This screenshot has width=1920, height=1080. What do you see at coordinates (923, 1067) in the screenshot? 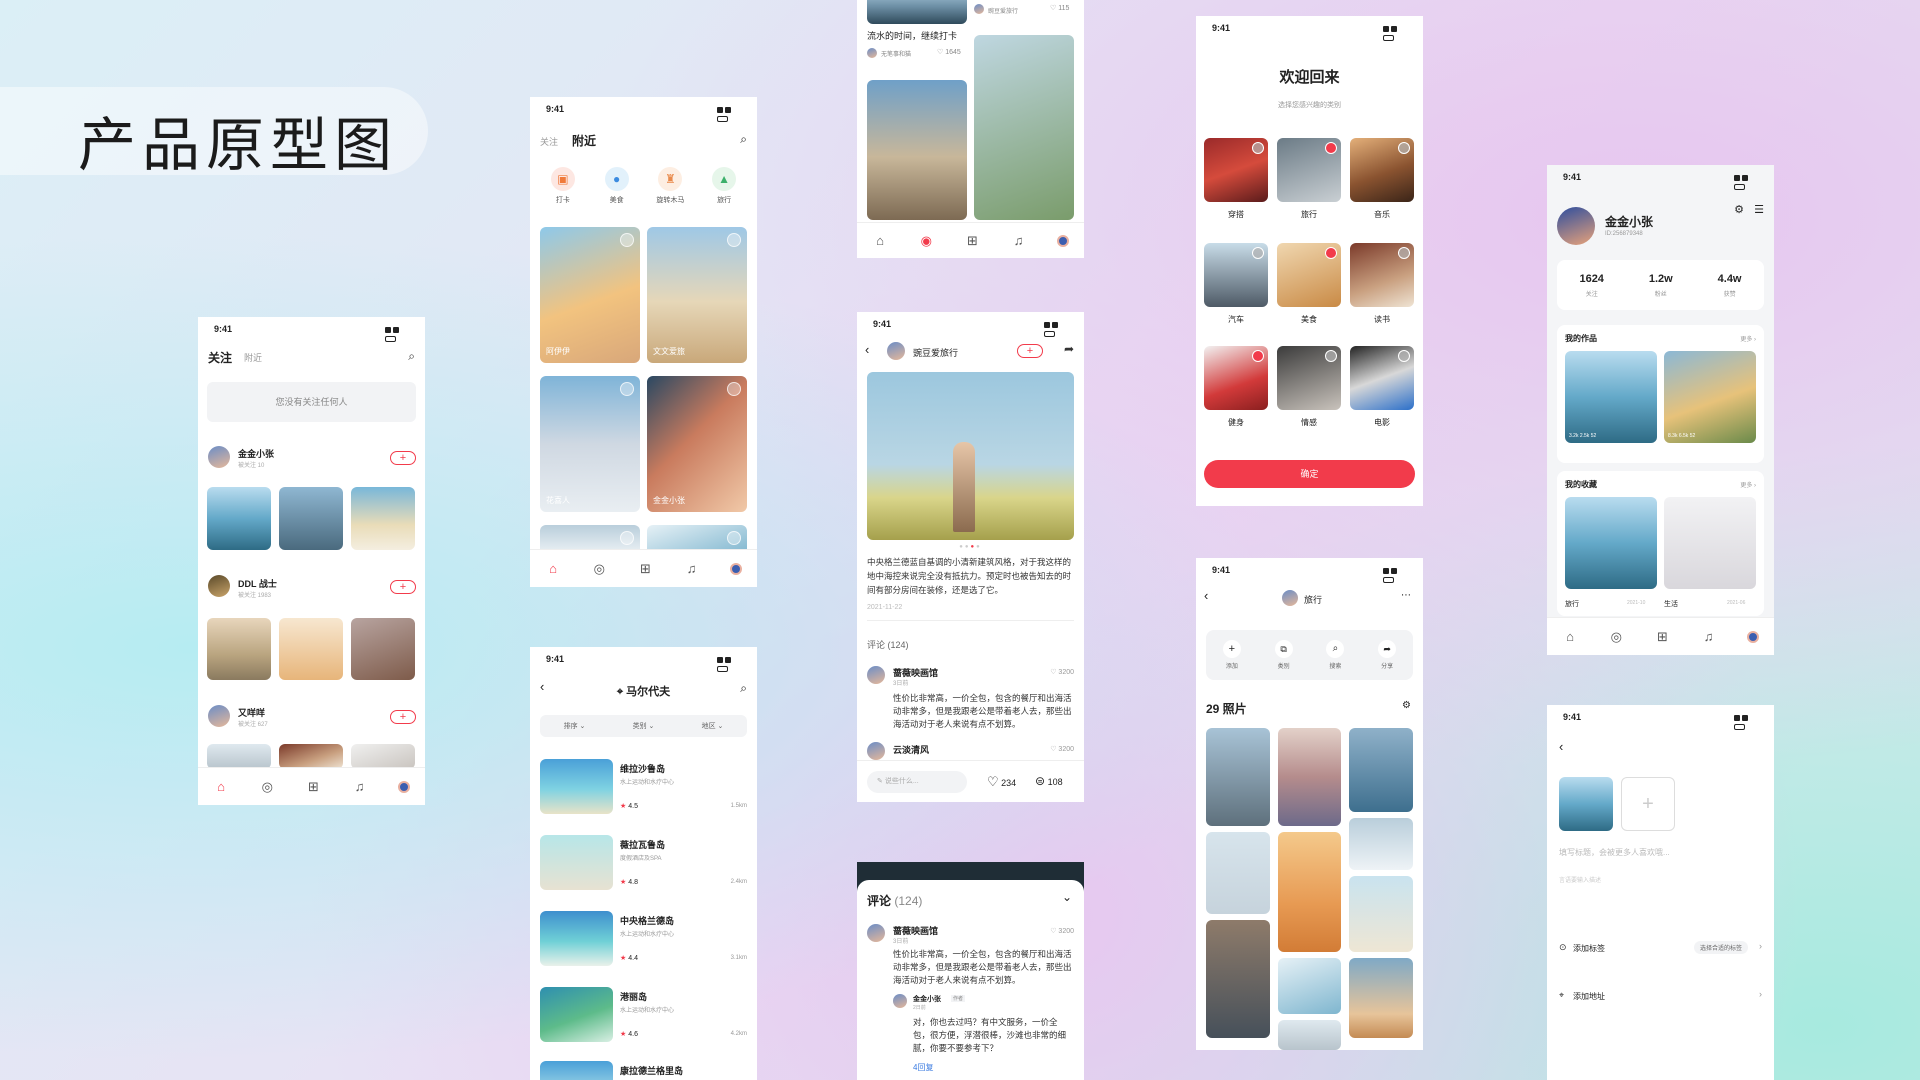
I see `more-replies-link: 4回复` at bounding box center [923, 1067].